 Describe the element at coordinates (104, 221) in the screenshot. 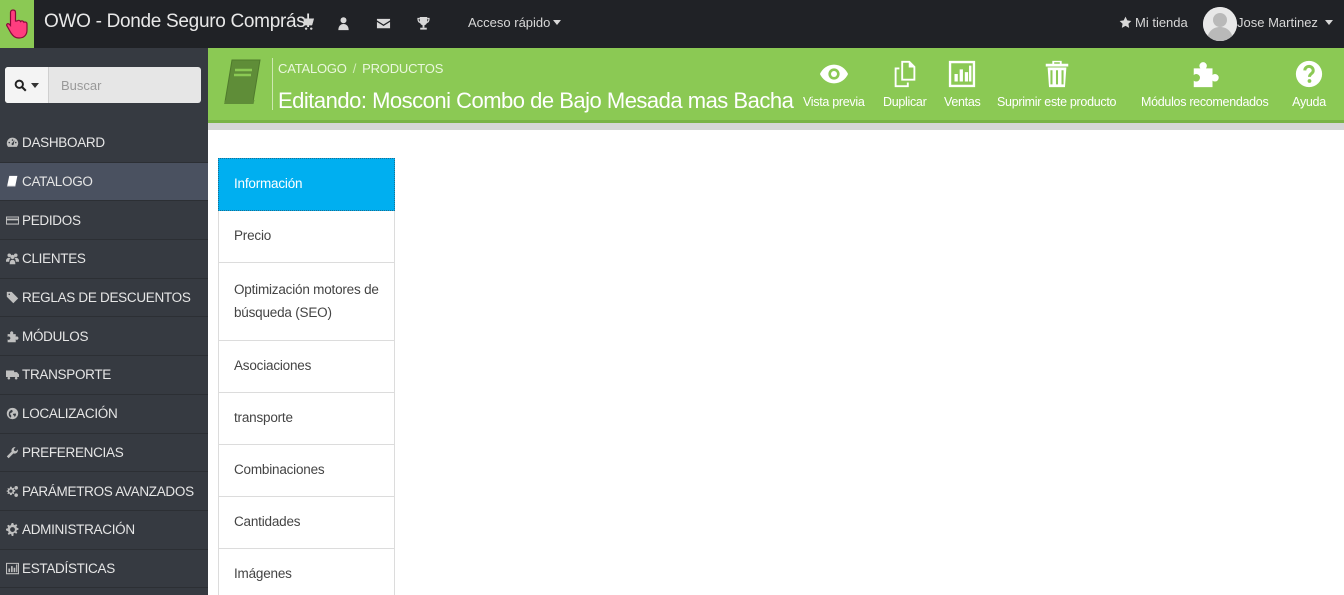

I see `sidebar-item-pedidos: PEDIDOS` at that location.